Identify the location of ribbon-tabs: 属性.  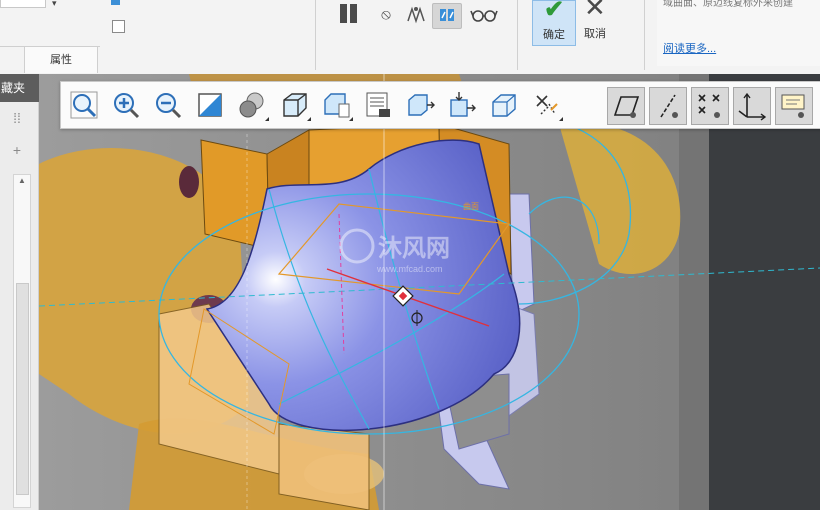
(50, 59).